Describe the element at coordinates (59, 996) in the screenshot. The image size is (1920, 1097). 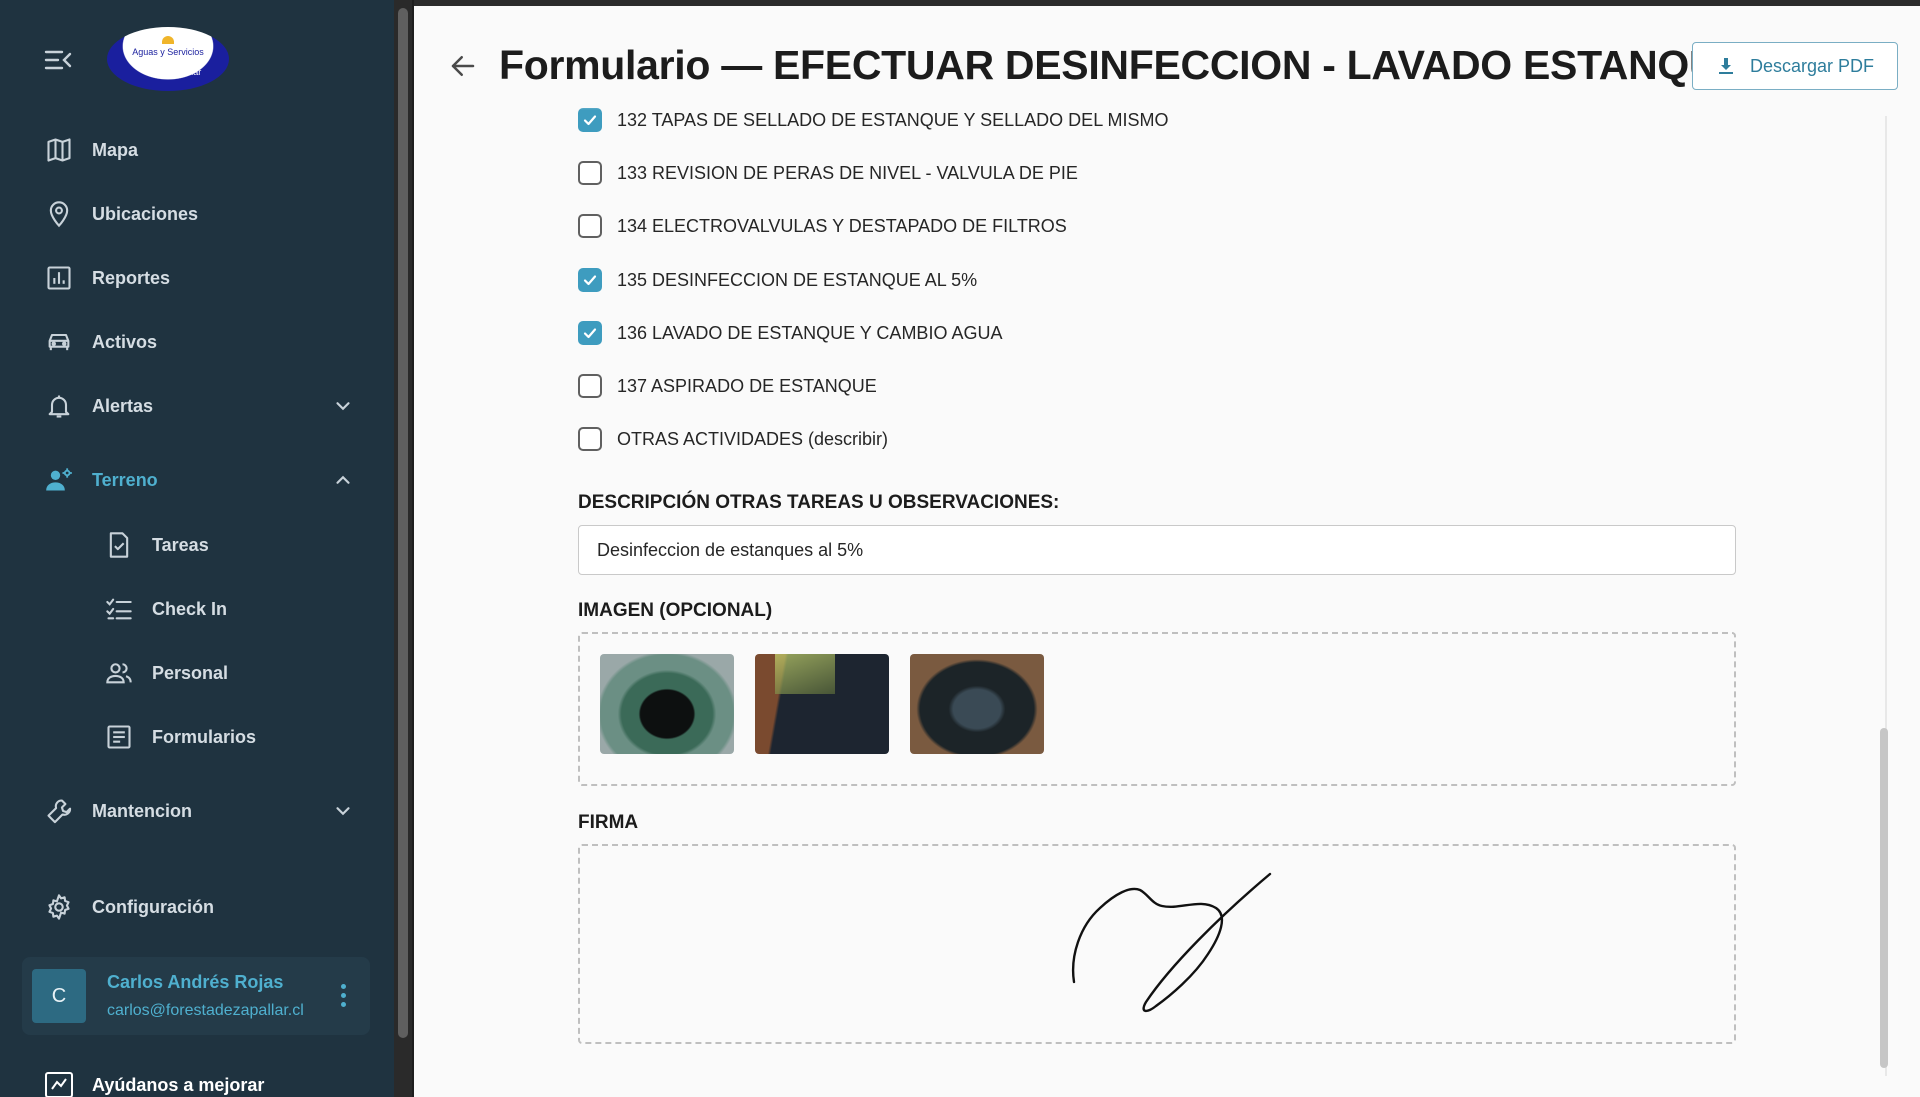
I see `avatar: C` at that location.